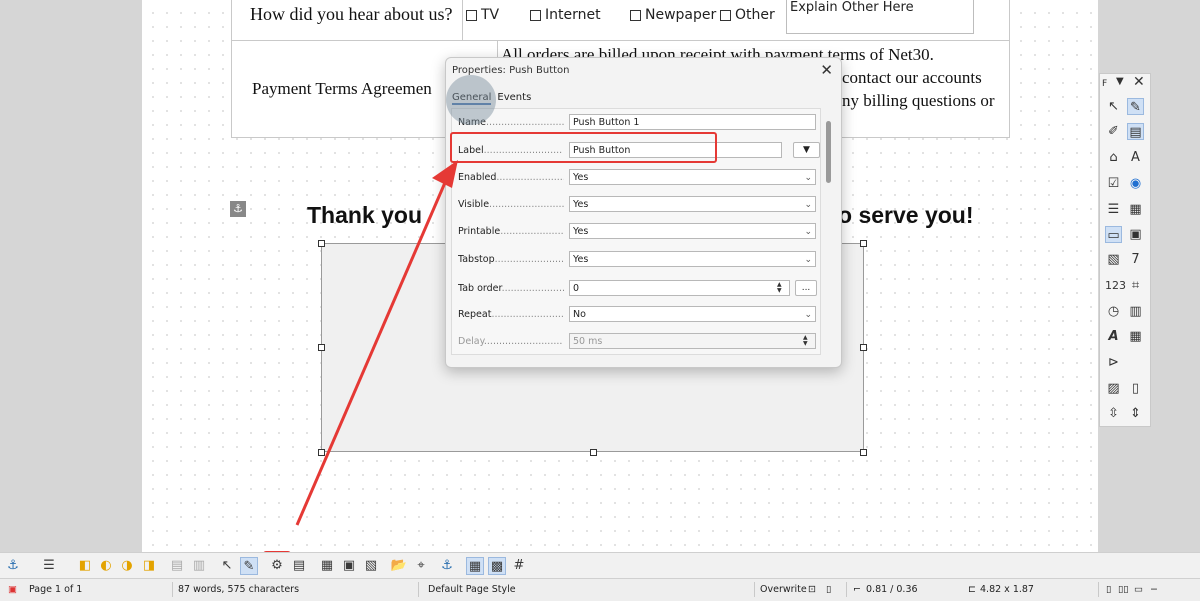  I want to click on spin-button-icon: ⇳, so click(1113, 413).